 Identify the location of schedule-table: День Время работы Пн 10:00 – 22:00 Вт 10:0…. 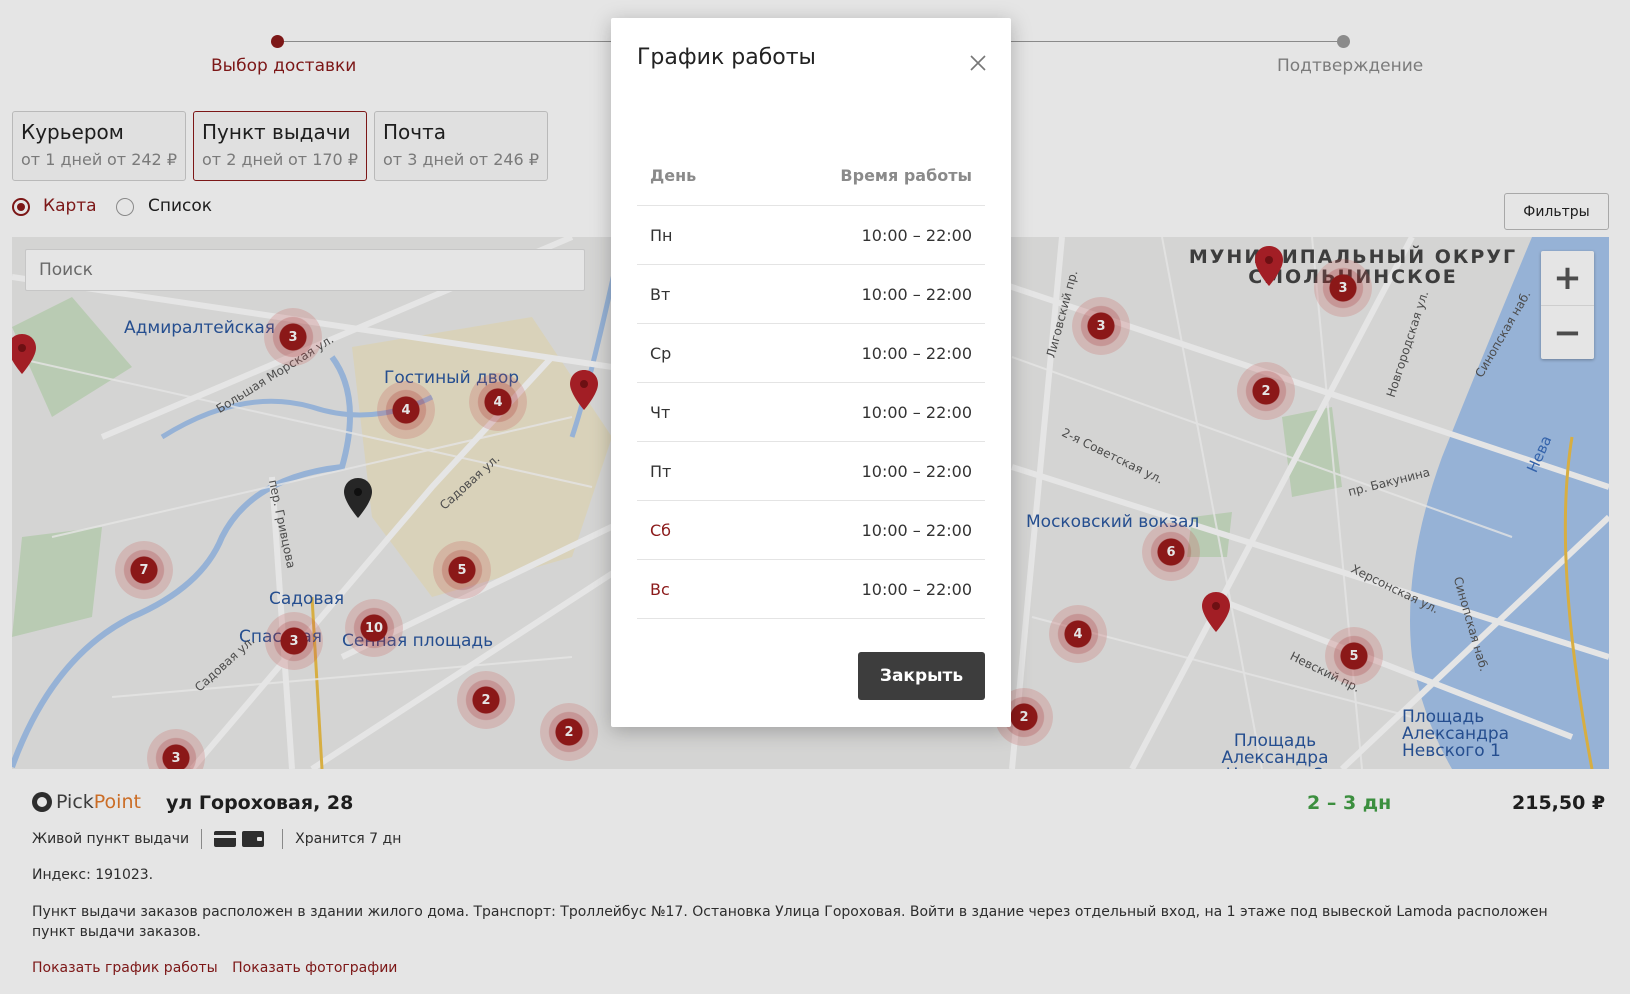
(811, 382).